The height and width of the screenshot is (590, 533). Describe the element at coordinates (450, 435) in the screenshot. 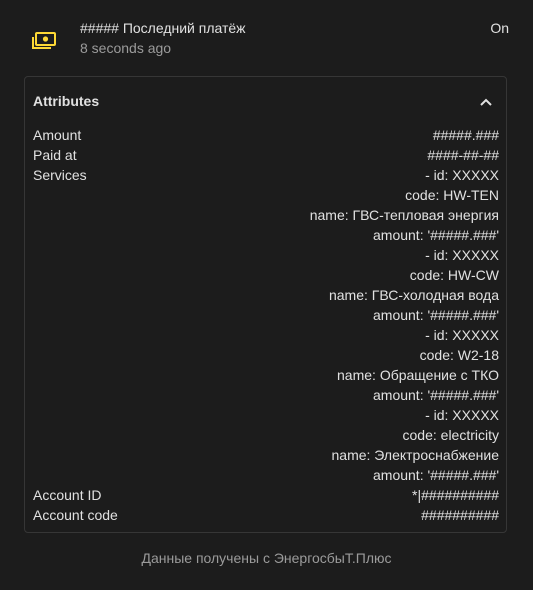

I see `service-line: code: electricity` at that location.